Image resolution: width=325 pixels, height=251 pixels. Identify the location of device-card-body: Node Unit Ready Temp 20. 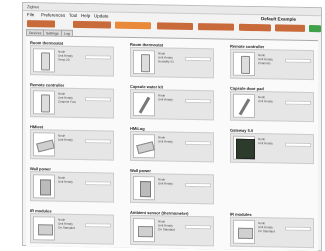
(72, 61).